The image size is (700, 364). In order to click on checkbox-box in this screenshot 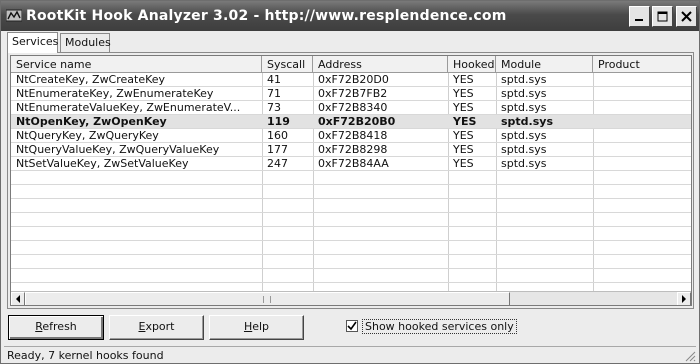, I will do `click(352, 326)`.